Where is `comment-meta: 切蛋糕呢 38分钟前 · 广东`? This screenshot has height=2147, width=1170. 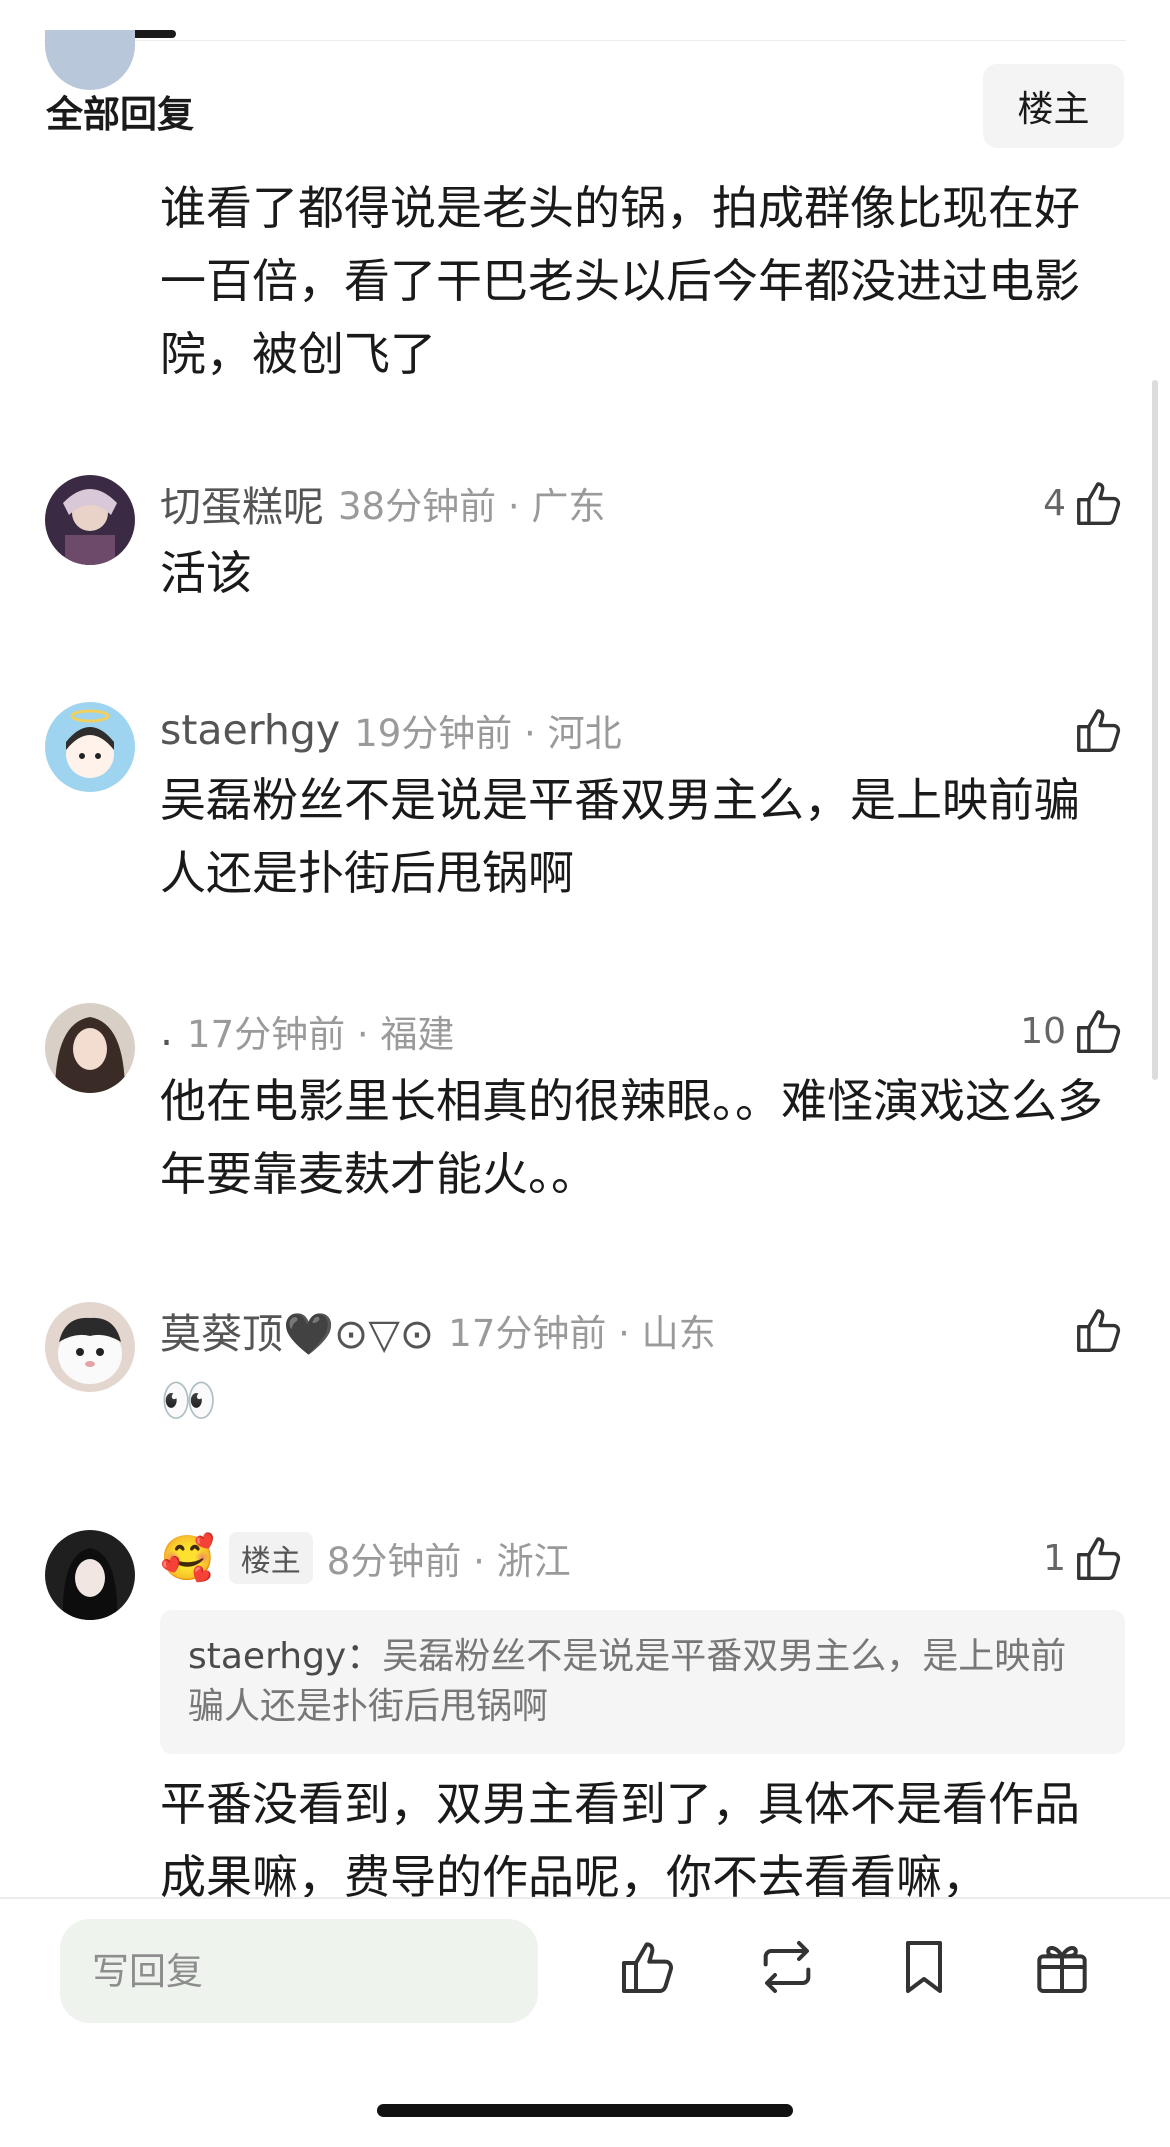
comment-meta: 切蛋糕呢 38分钟前 · 广东 is located at coordinates (382, 503).